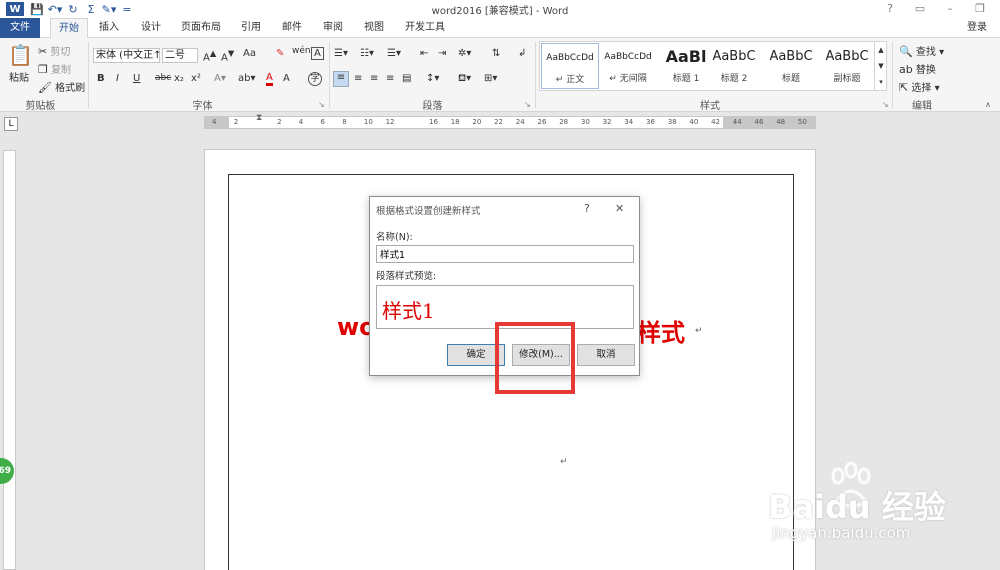 Image resolution: width=1000 pixels, height=570 pixels. I want to click on tab-file: 文件, so click(20, 28).